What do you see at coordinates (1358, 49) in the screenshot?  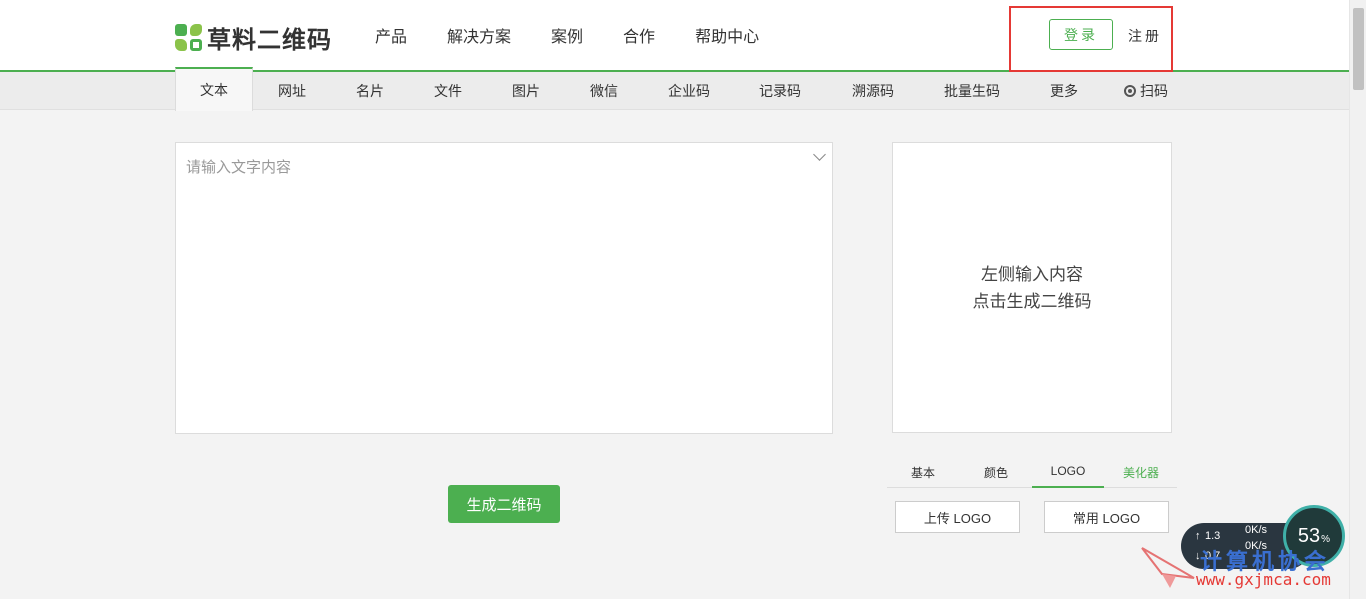 I see `scrollbar-thumb` at bounding box center [1358, 49].